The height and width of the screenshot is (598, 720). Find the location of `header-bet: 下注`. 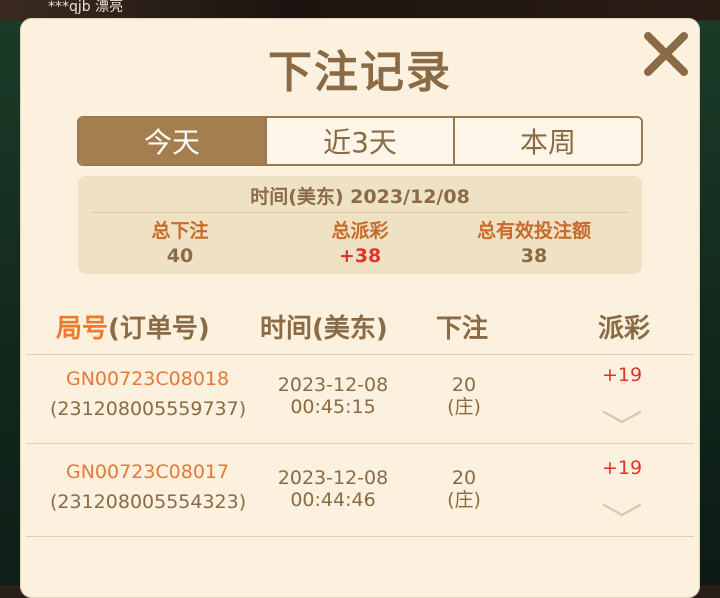

header-bet: 下注 is located at coordinates (462, 329).